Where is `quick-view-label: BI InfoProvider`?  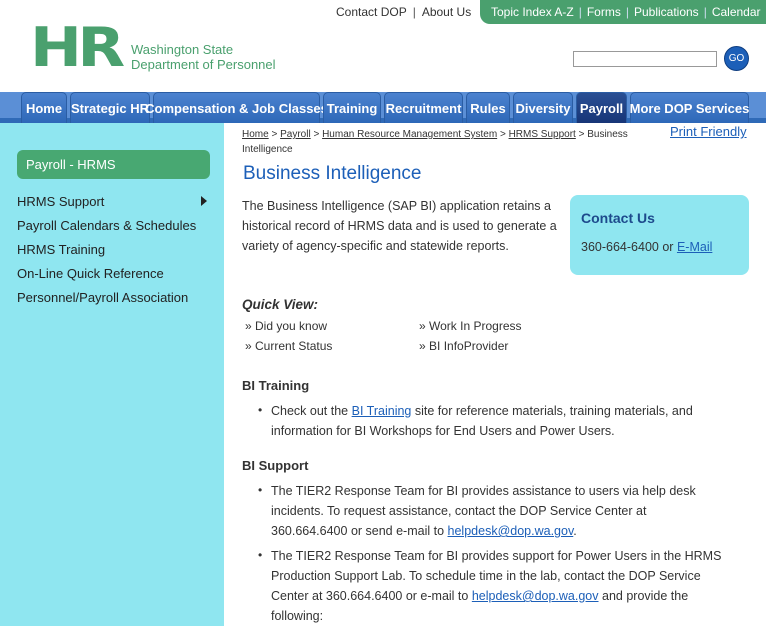 quick-view-label: BI InfoProvider is located at coordinates (469, 346).